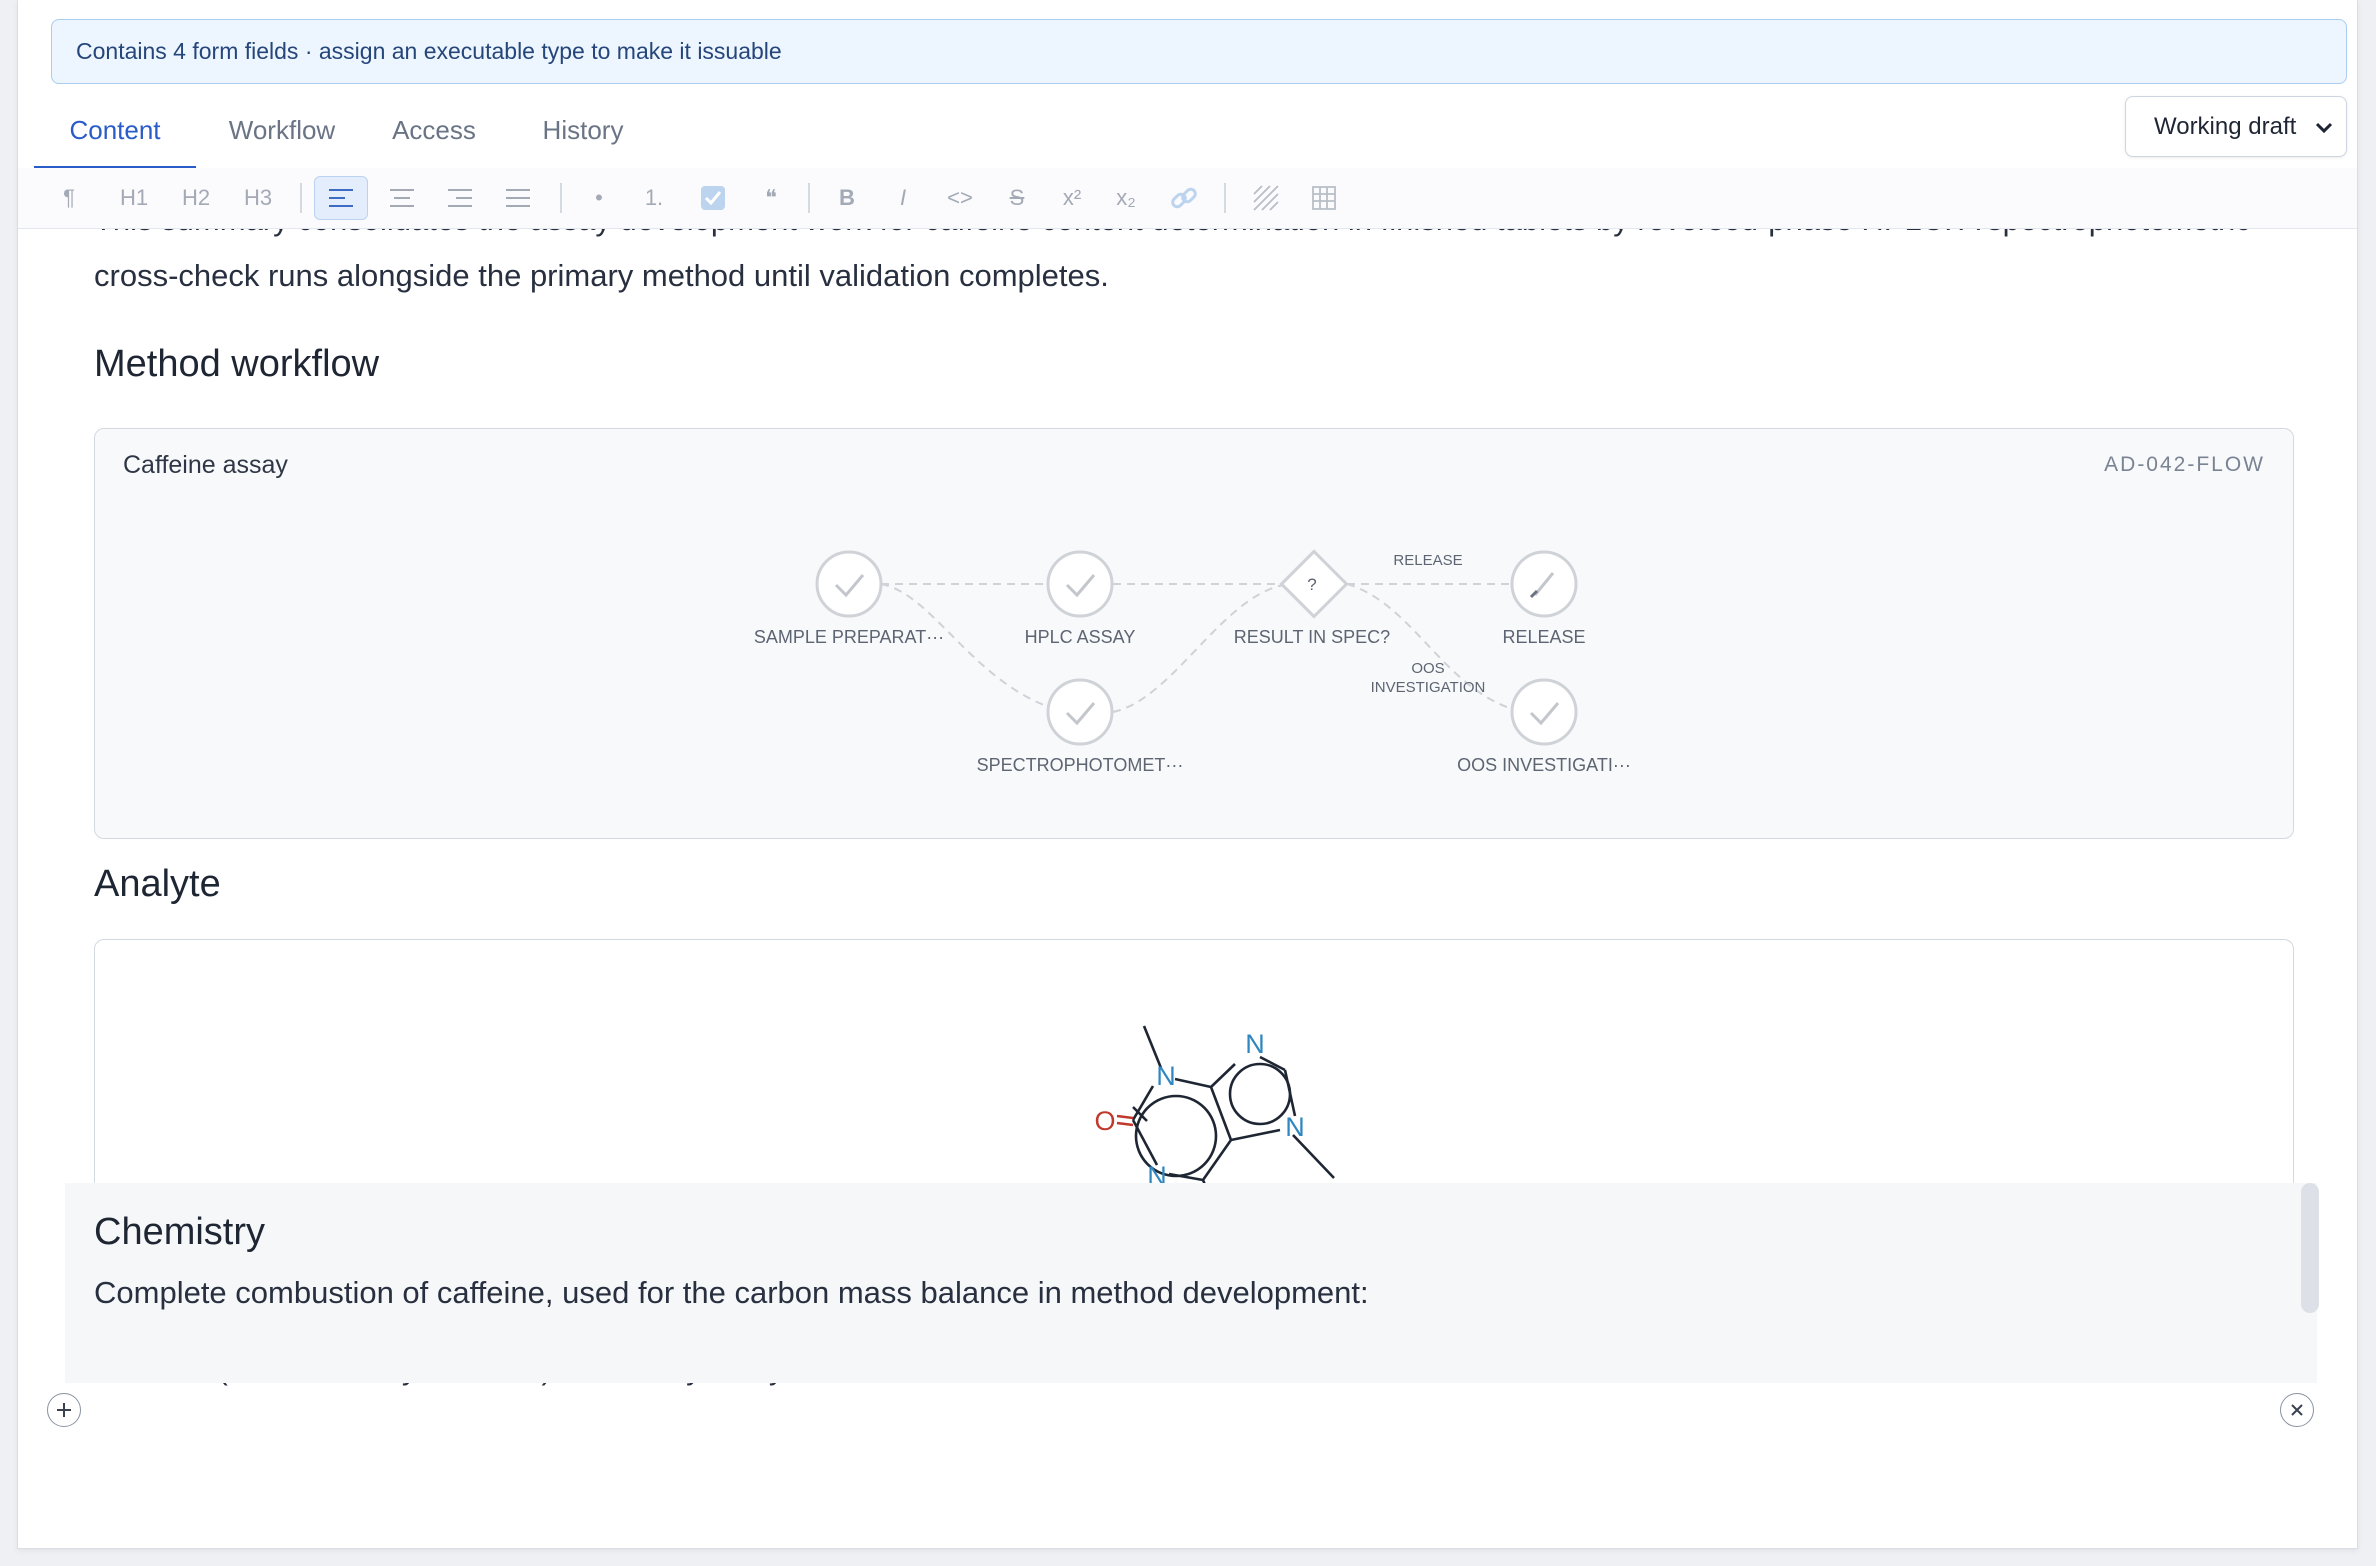 This screenshot has width=2376, height=1566. What do you see at coordinates (1428, 687) in the screenshot?
I see `edge-label-oos-2: INVESTIGATION` at bounding box center [1428, 687].